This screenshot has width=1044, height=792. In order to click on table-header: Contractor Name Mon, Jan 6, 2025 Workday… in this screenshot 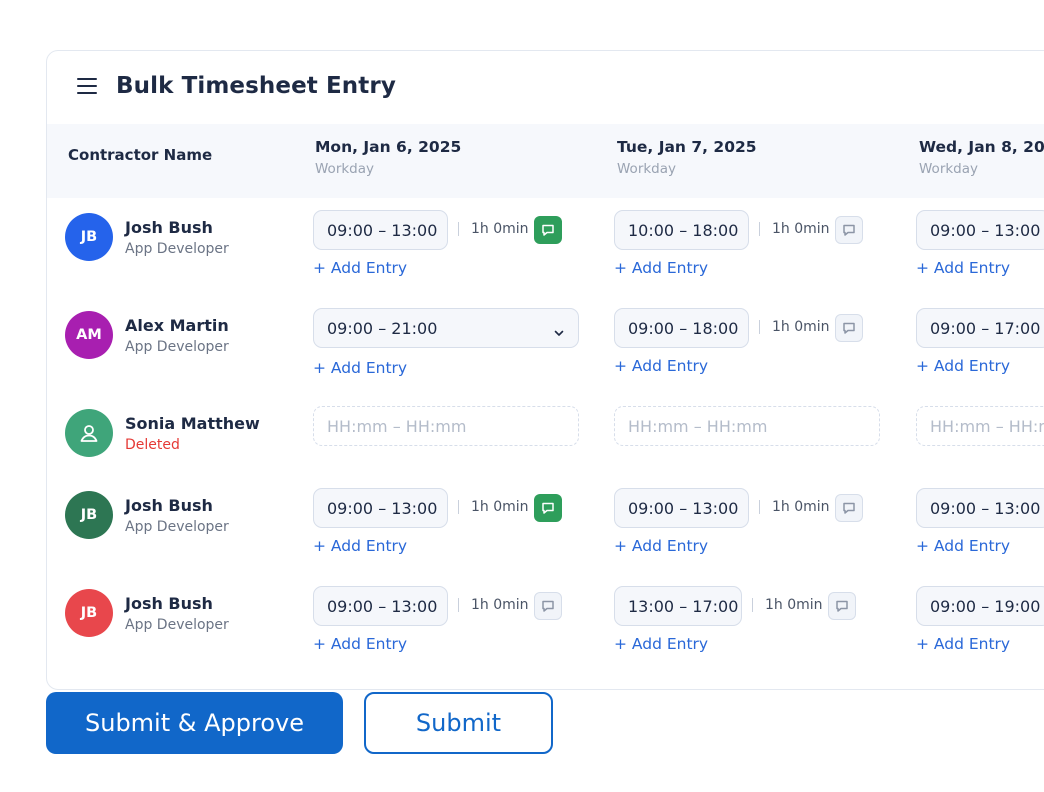, I will do `click(545, 161)`.